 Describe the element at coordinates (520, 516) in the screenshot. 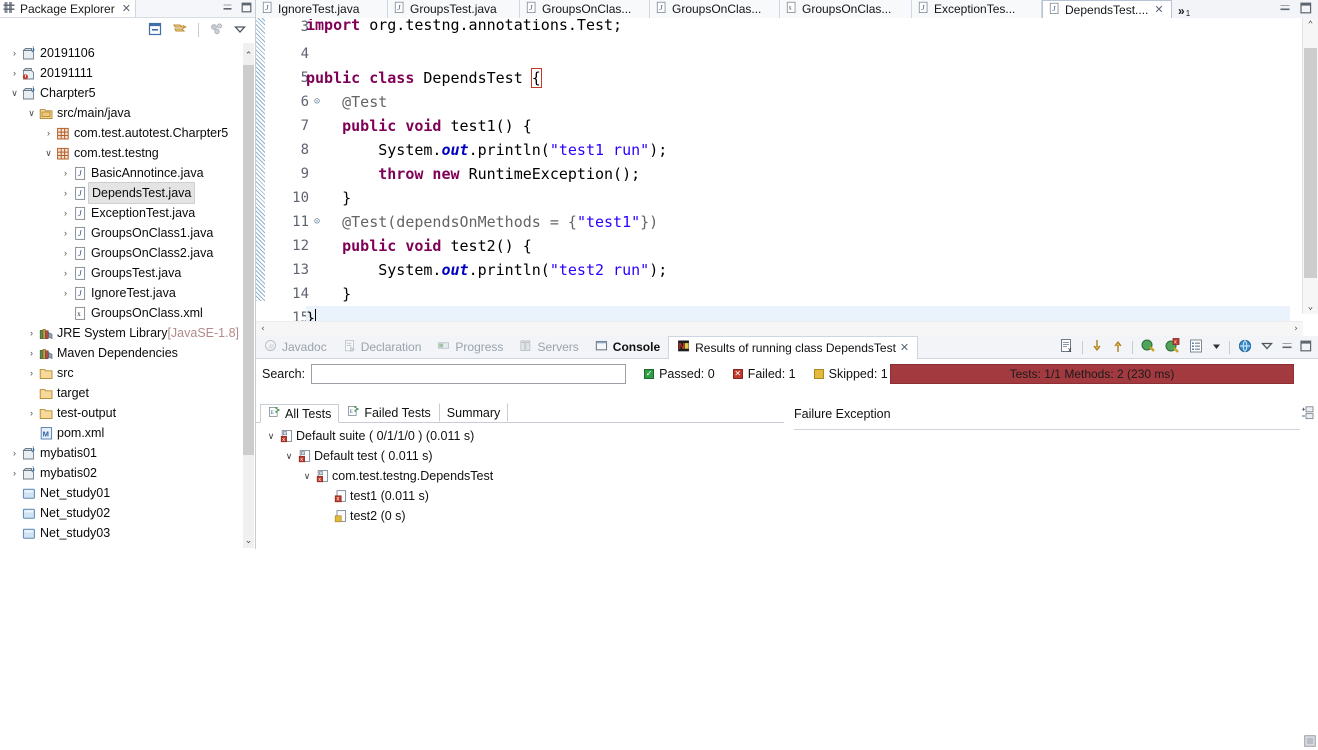

I see `results-tree-item: test2 (0 s)` at that location.